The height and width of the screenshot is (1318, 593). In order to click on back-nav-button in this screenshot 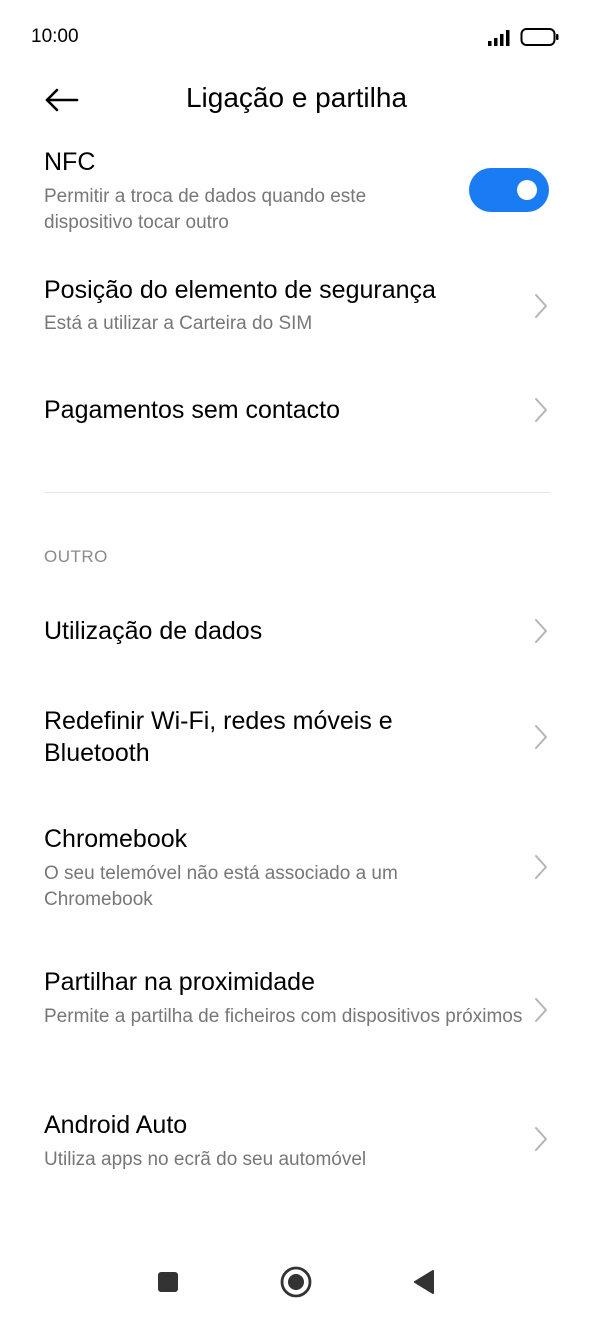, I will do `click(424, 1282)`.